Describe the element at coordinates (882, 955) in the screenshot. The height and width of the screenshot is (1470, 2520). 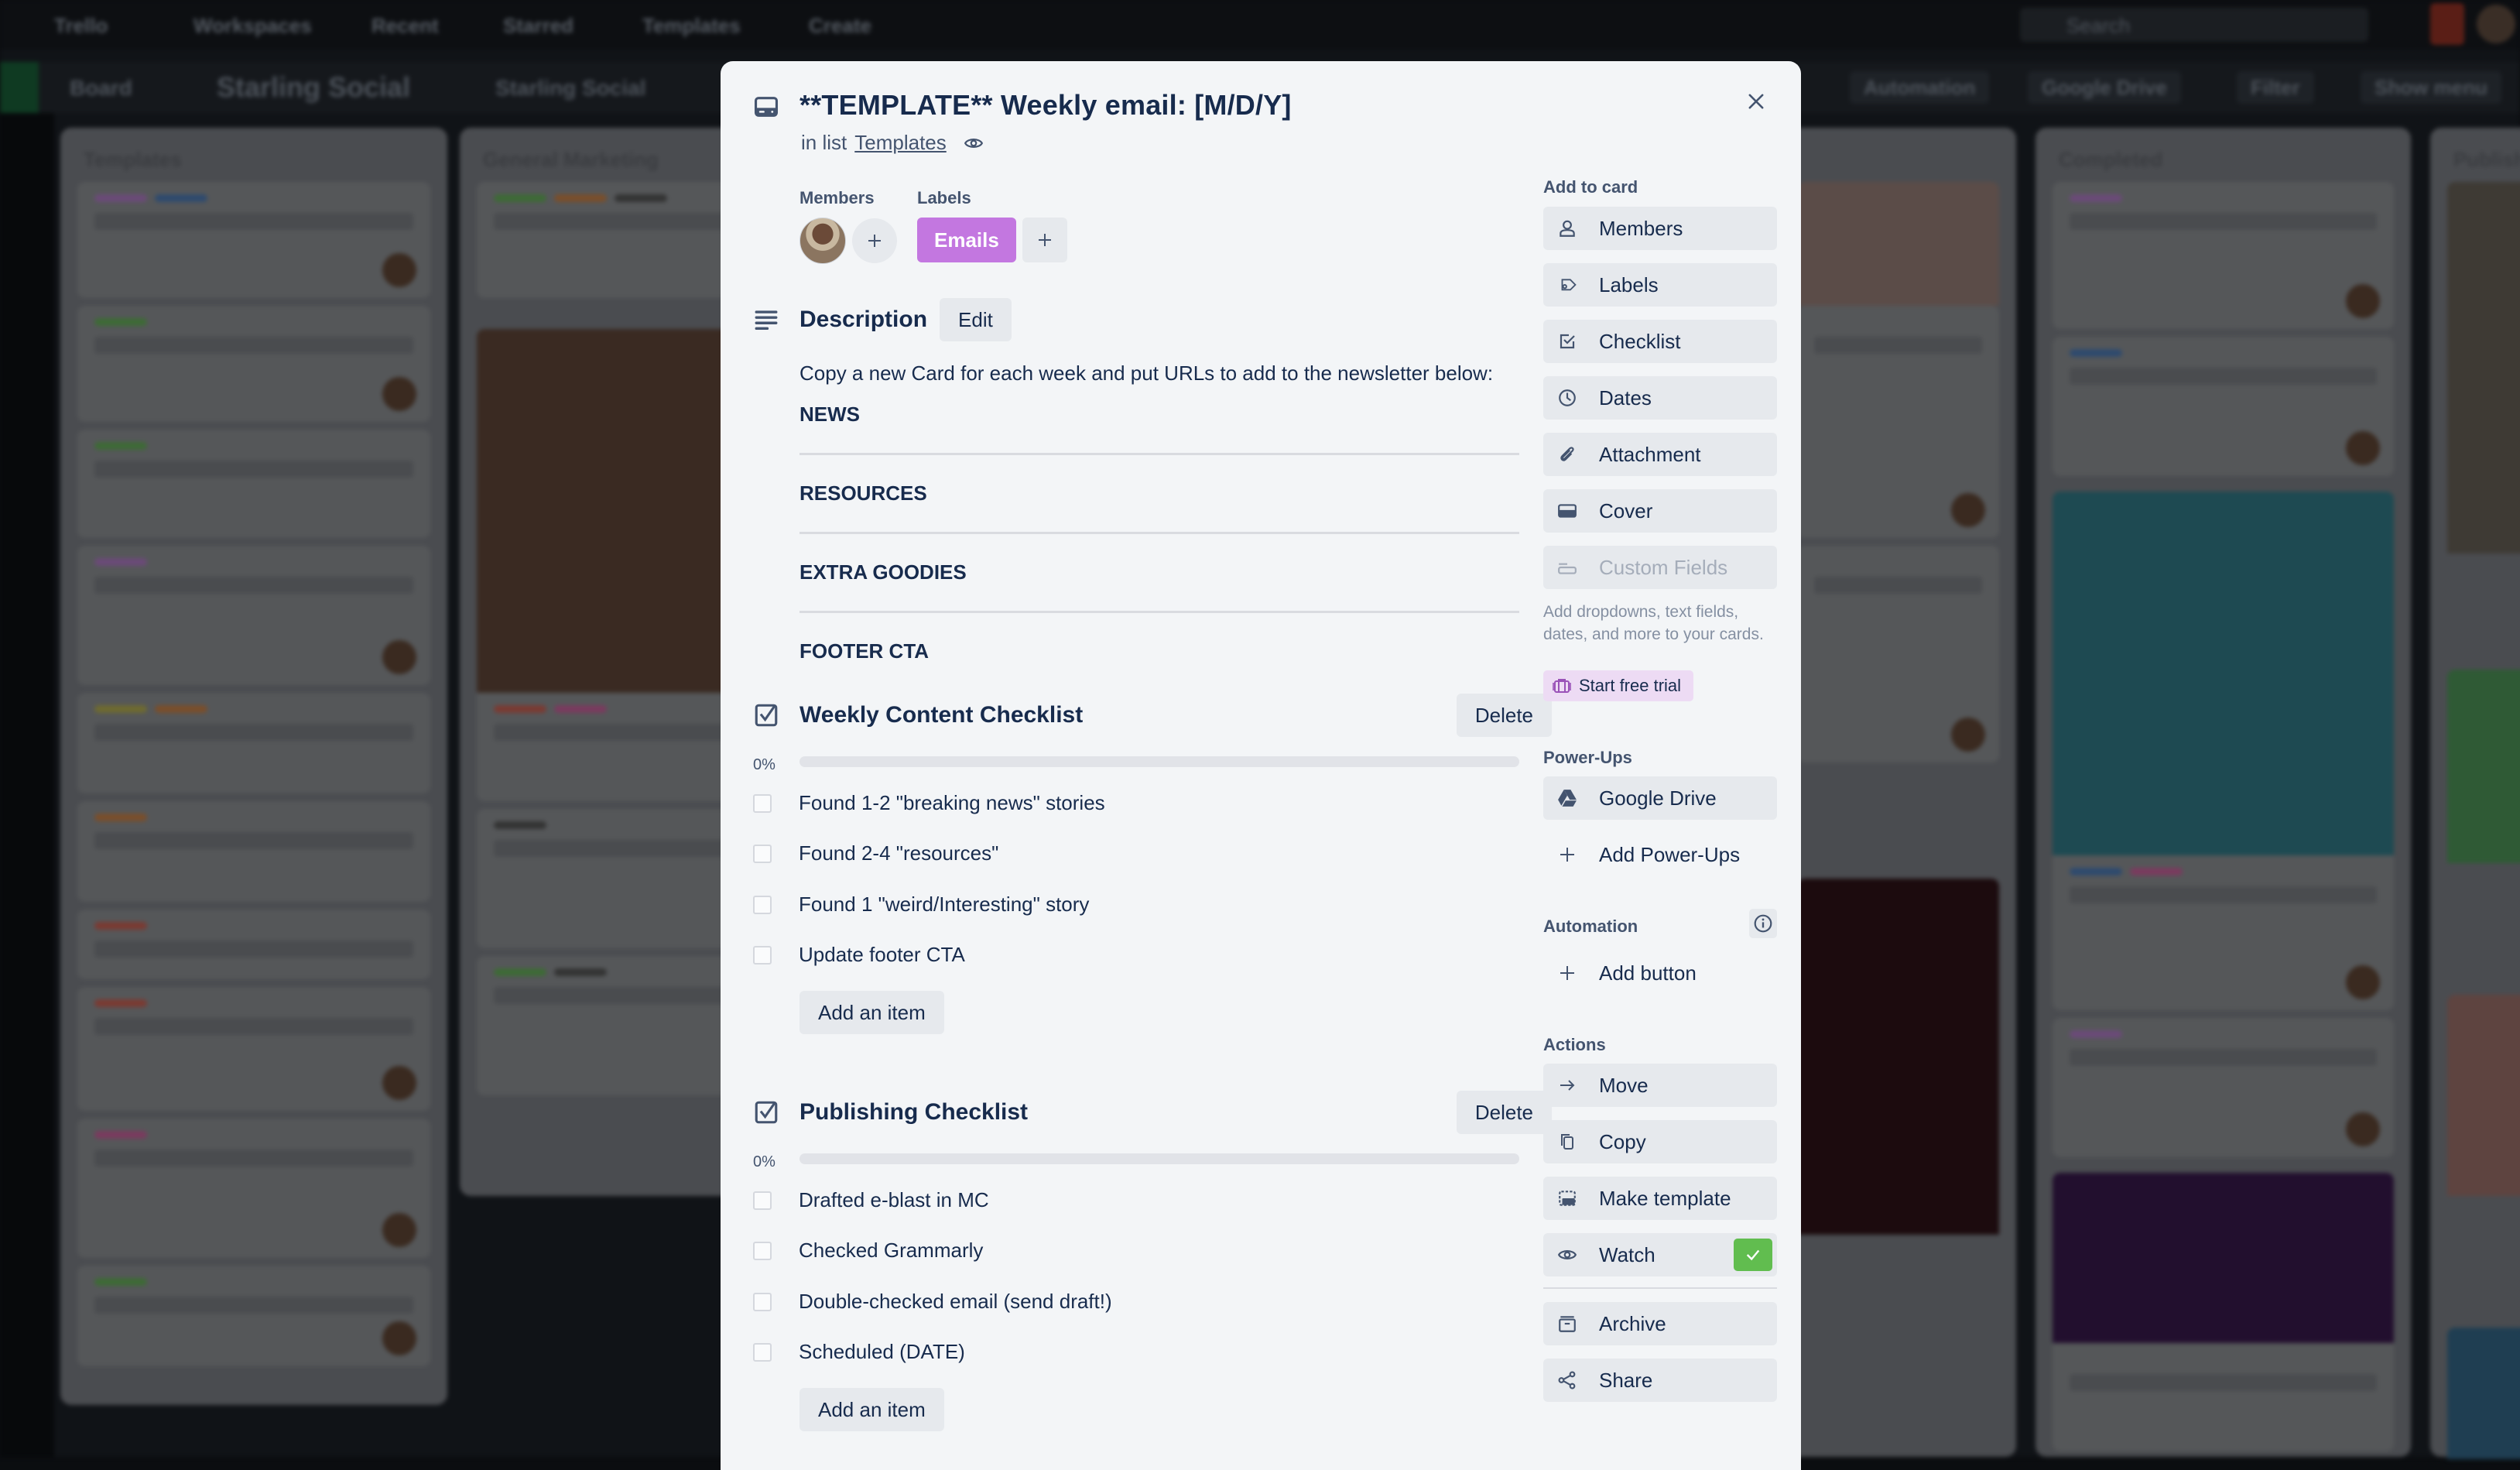
I see `checklist-item-text: Update footer CTA` at that location.